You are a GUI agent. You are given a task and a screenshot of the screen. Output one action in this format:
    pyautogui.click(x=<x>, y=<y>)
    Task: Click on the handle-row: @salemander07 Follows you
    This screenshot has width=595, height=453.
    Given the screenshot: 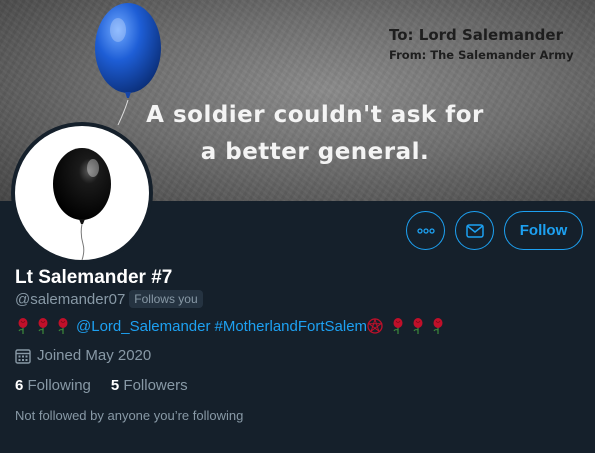 What is the action you would take?
    pyautogui.click(x=109, y=299)
    